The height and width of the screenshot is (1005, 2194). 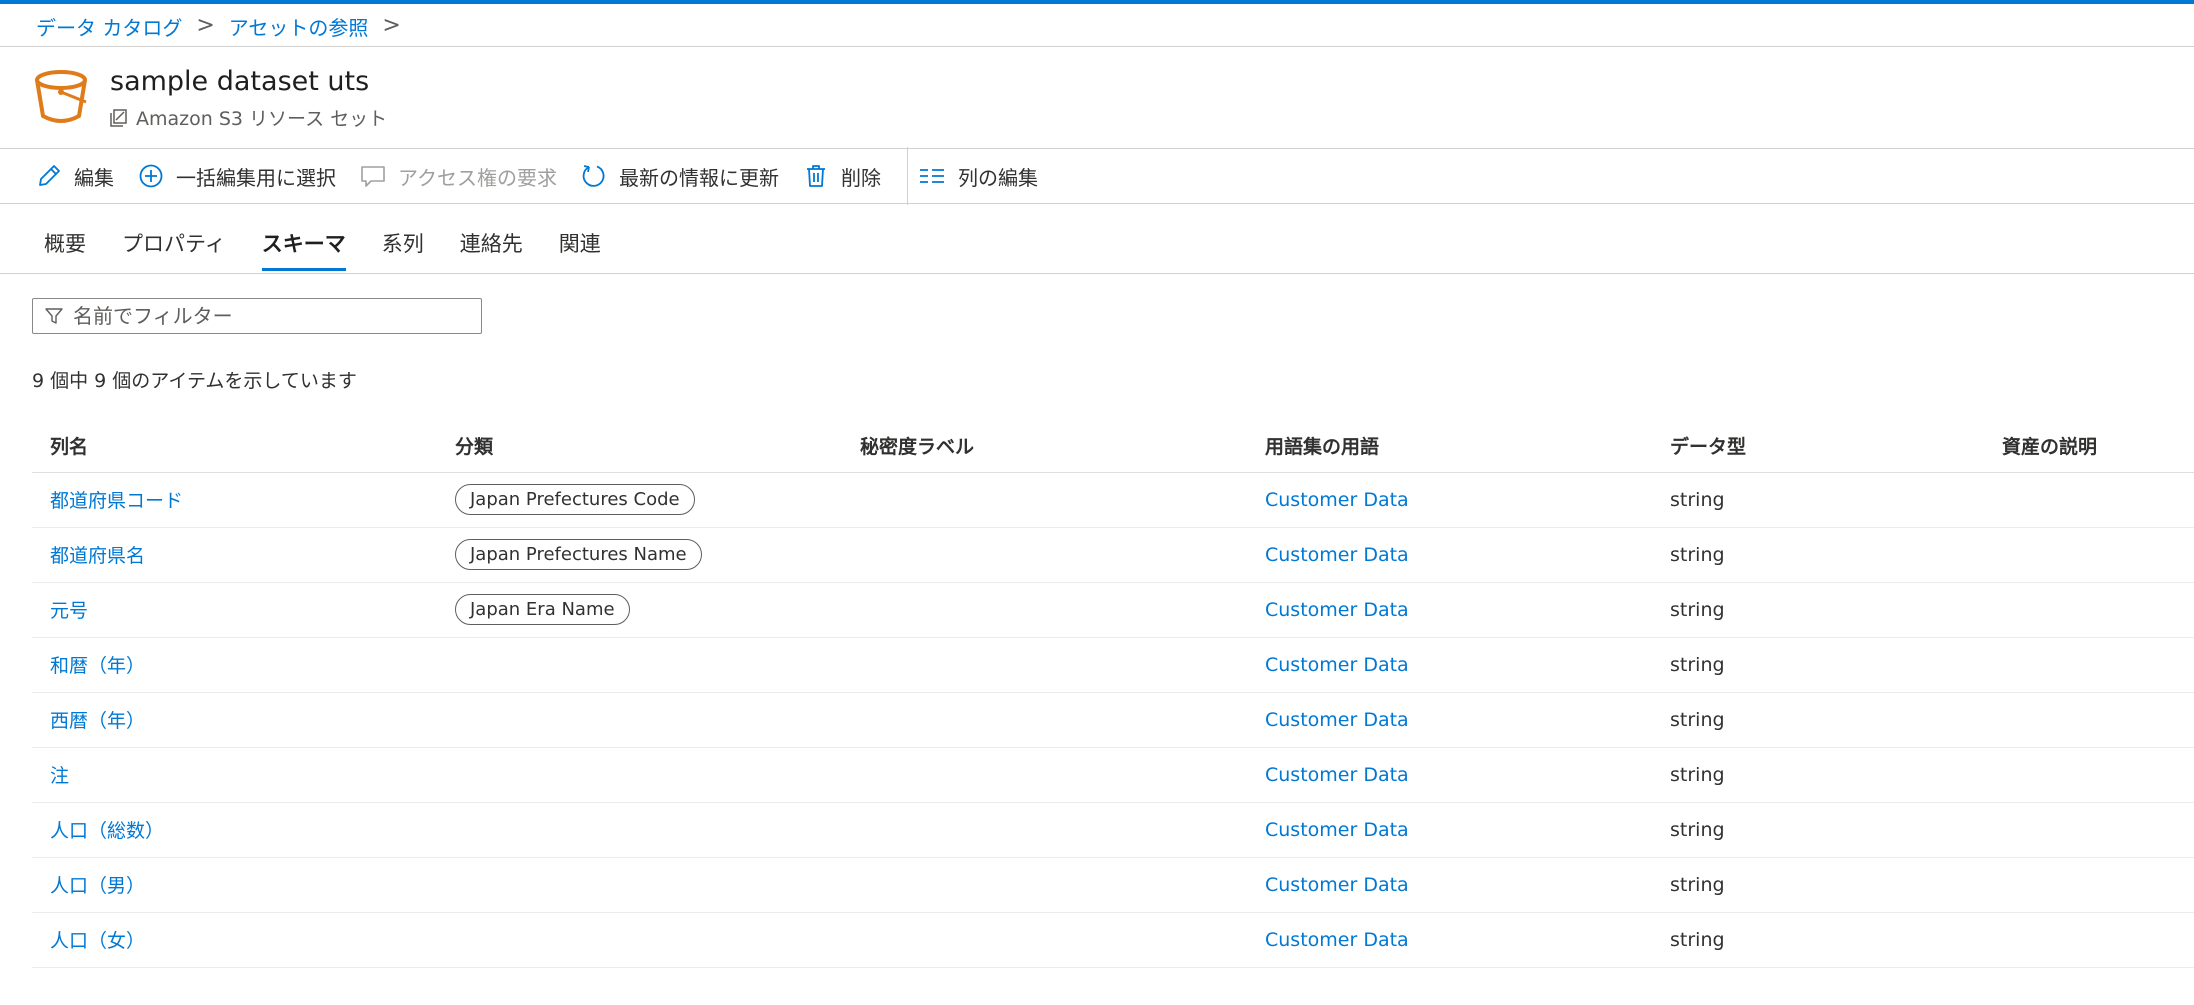 What do you see at coordinates (1097, 2) in the screenshot?
I see `top-accent-bar` at bounding box center [1097, 2].